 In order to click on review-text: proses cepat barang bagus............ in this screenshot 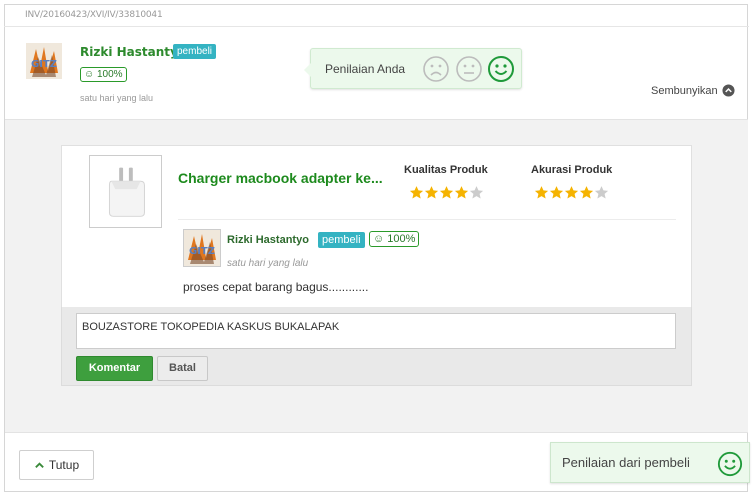, I will do `click(276, 287)`.